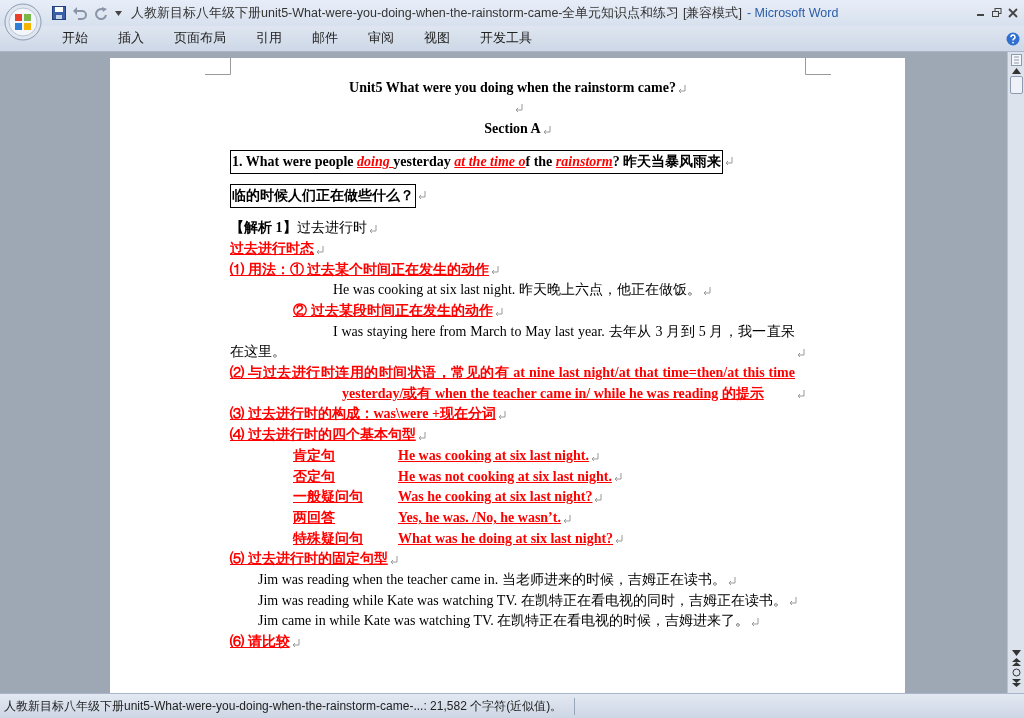 The image size is (1024, 718). What do you see at coordinates (512, 383) in the screenshot?
I see `paragraph: ⑵ 与过去进行时连用的时间状语，常见的有 at nine last night/at that time=then/at this time yesterday/或有 when the teacher came in/ while he was reading 的提示` at bounding box center [512, 383].